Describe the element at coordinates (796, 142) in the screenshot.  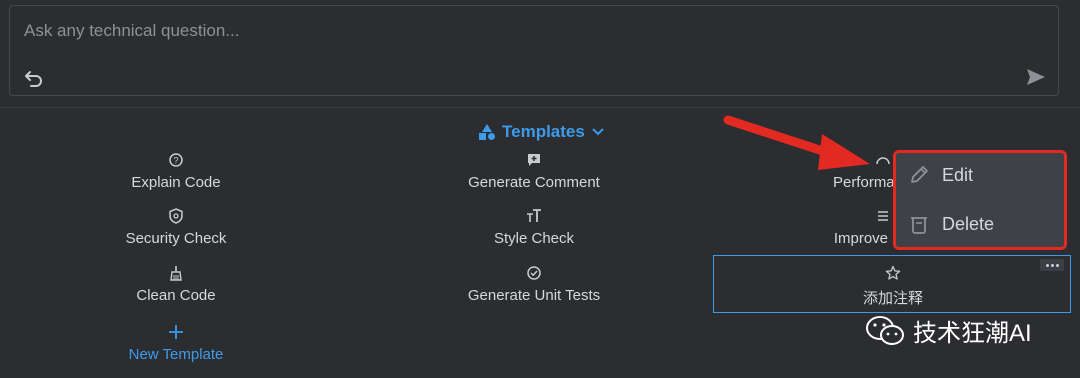
I see `red-arrow-annotation` at that location.